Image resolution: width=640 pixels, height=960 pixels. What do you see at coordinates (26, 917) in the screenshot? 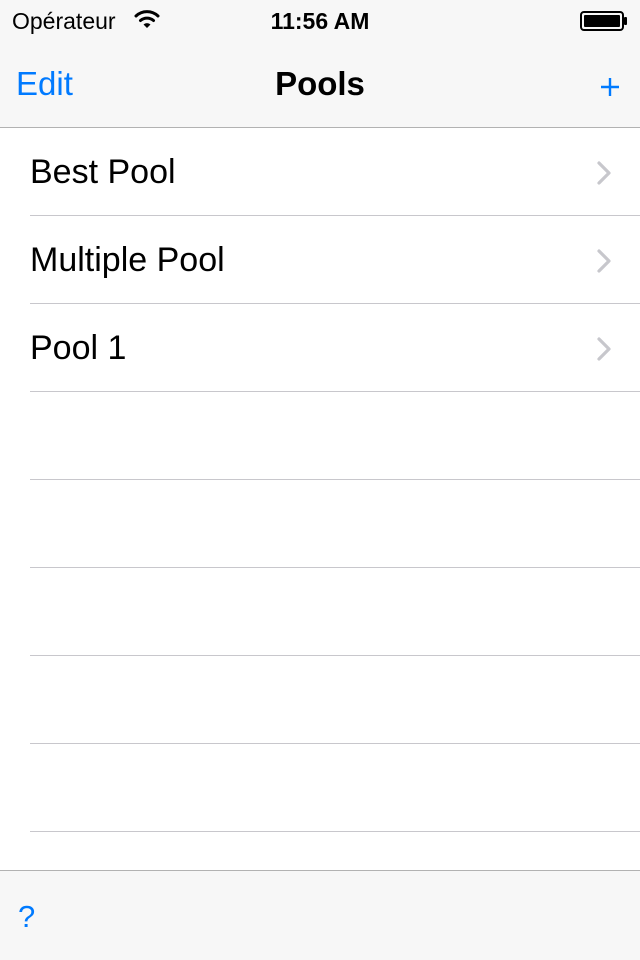
I see `help-button: ?` at bounding box center [26, 917].